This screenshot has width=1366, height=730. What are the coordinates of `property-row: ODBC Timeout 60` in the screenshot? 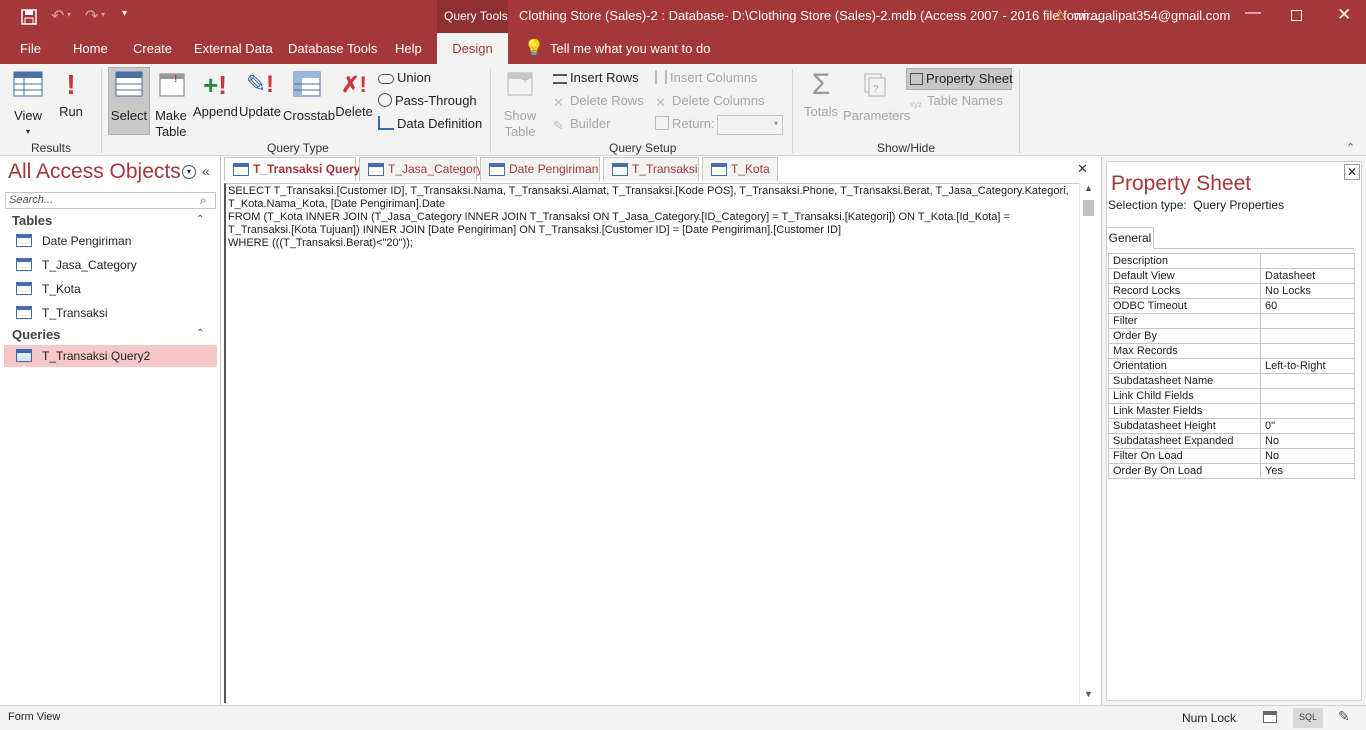 It's located at (1231, 306).